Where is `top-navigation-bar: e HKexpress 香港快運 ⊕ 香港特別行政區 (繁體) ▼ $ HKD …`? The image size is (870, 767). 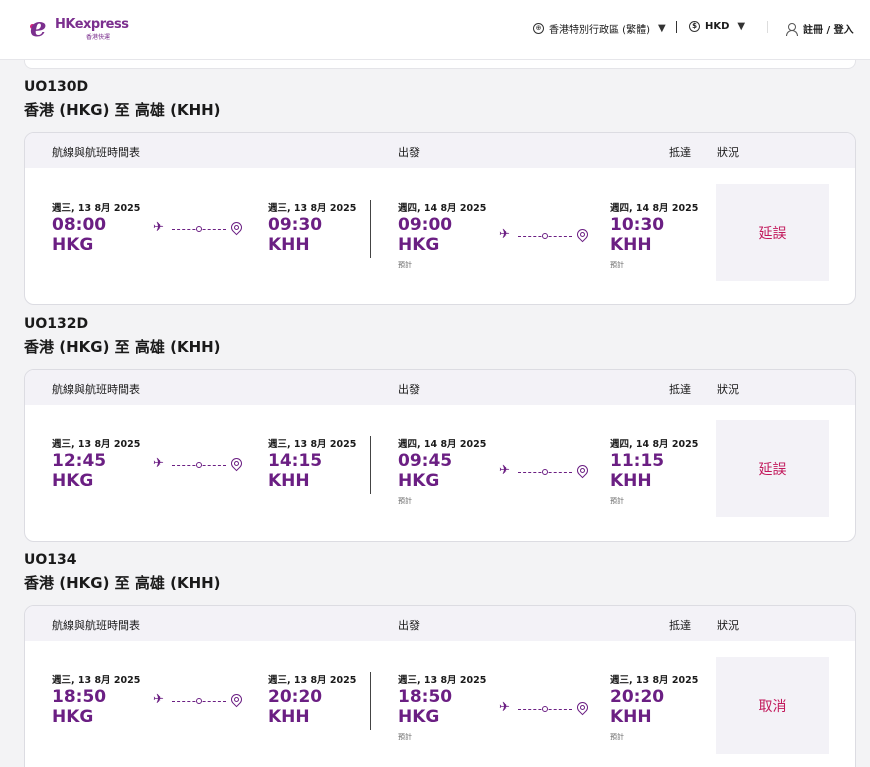
top-navigation-bar: e HKexpress 香港快運 ⊕ 香港特別行政區 (繁體) ▼ $ HKD … is located at coordinates (435, 30).